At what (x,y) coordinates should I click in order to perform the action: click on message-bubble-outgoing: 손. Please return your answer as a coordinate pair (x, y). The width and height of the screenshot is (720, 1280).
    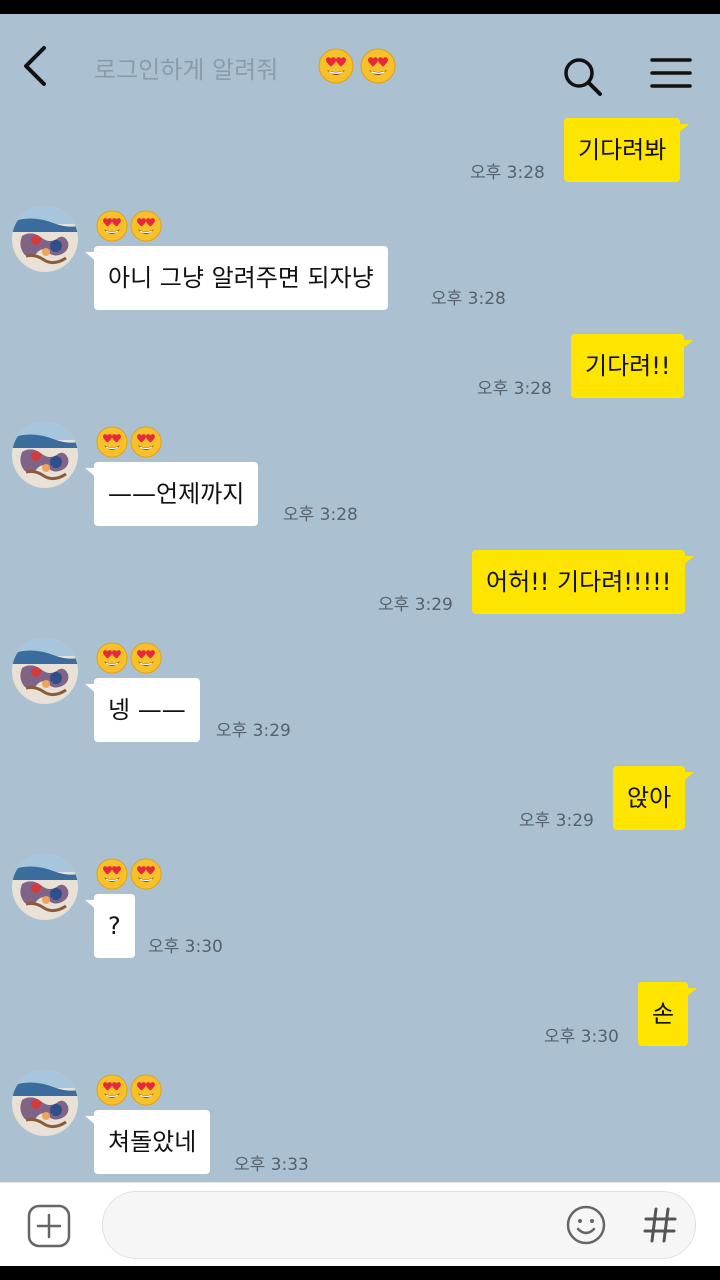
    Looking at the image, I should click on (668, 1014).